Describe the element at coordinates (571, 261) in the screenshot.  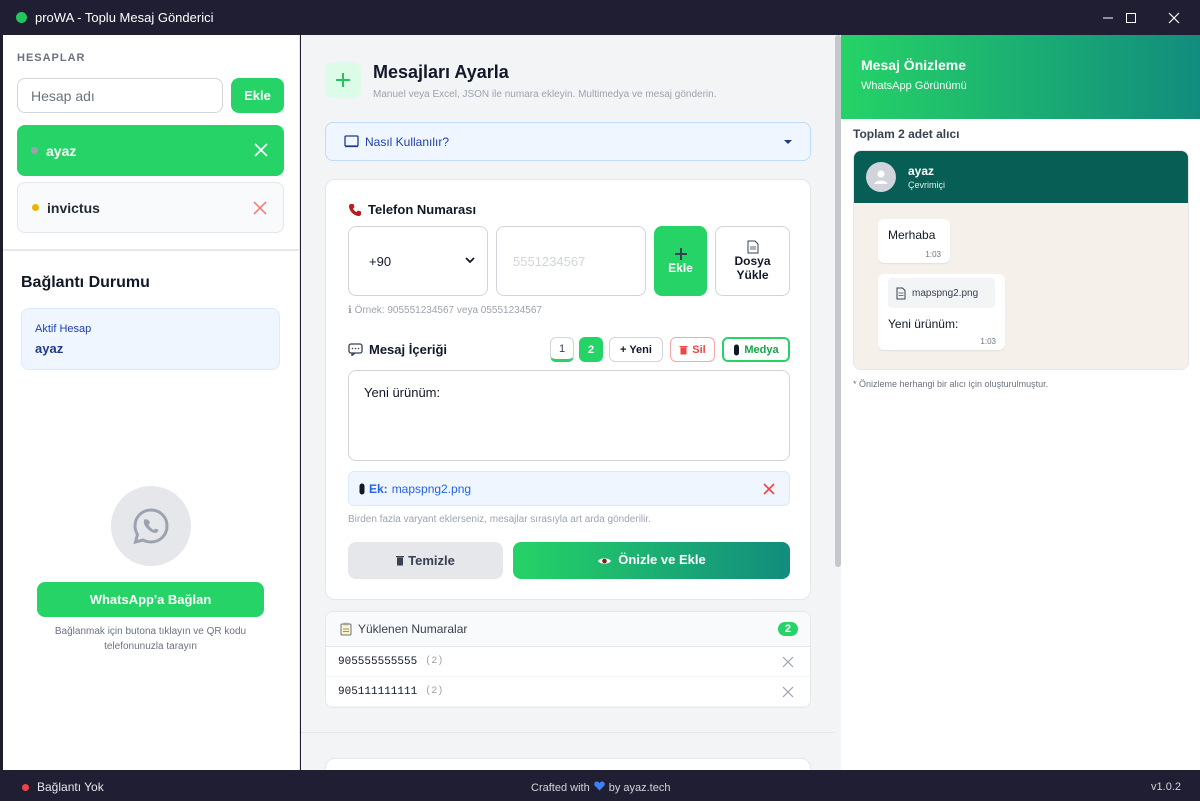
I see `phone-number-input` at that location.